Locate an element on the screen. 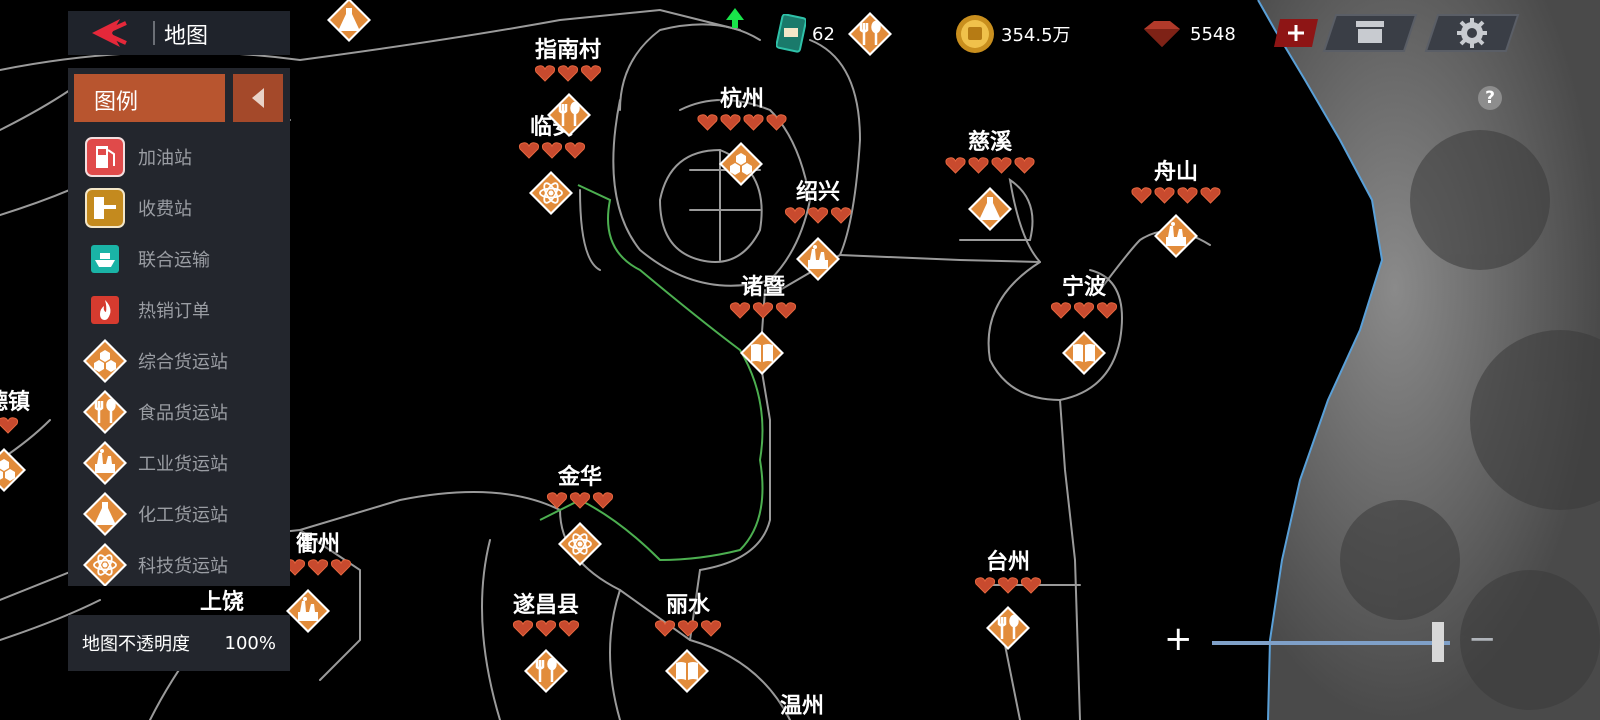  legend-label: 工业货运站 is located at coordinates (183, 464).